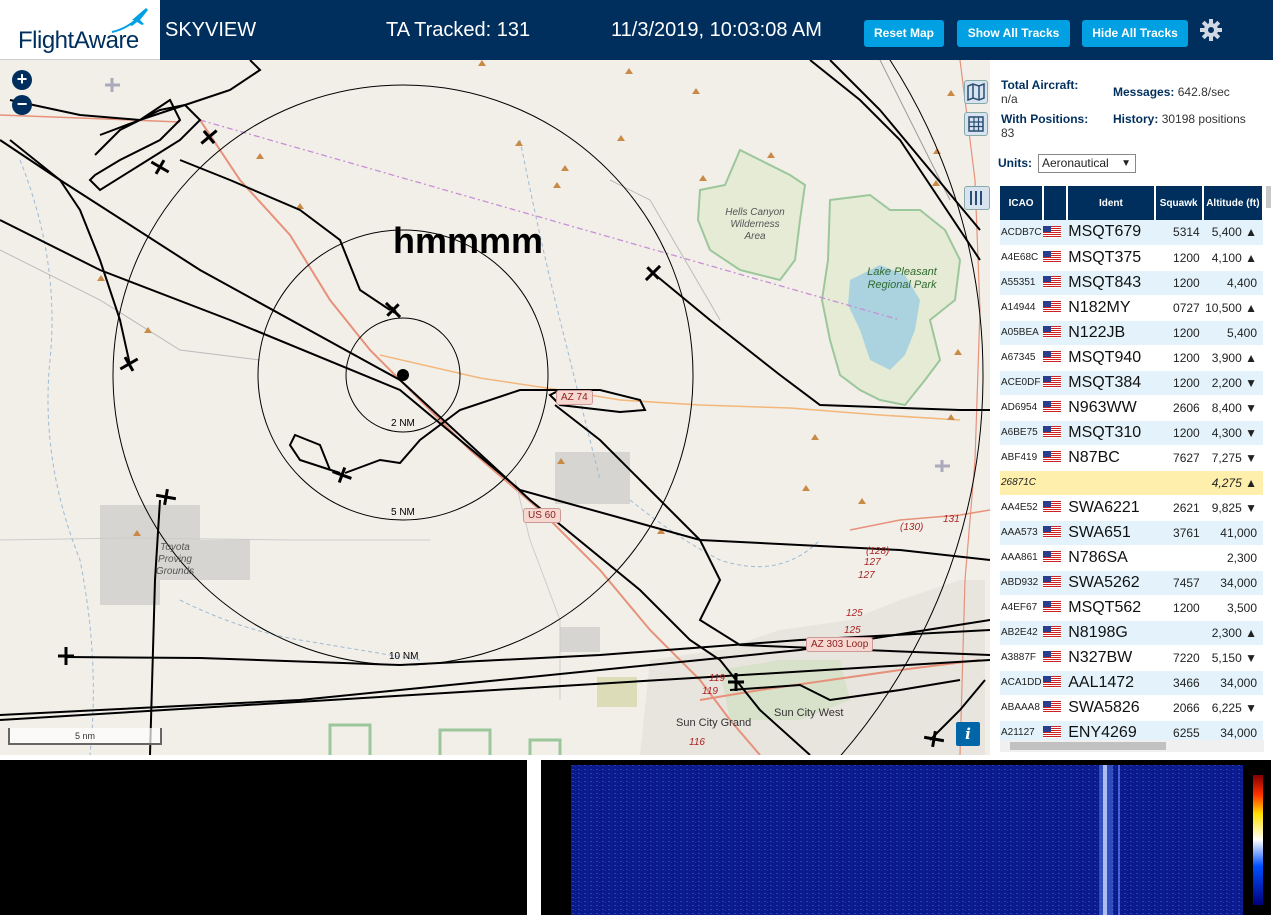  I want to click on altitude-cell: 3,900 ▲, so click(1232, 358).